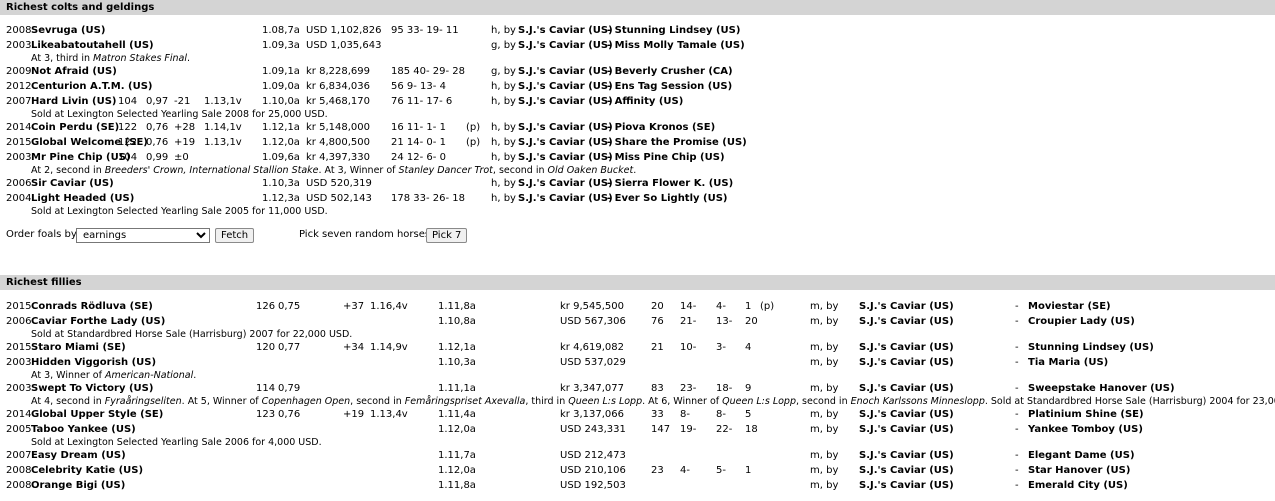  What do you see at coordinates (78, 347) in the screenshot?
I see `horse-name-link: Staro Miami (SE)` at bounding box center [78, 347].